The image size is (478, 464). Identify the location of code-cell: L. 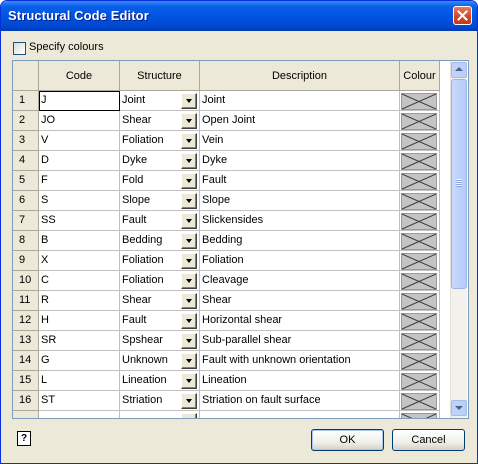
(79, 381).